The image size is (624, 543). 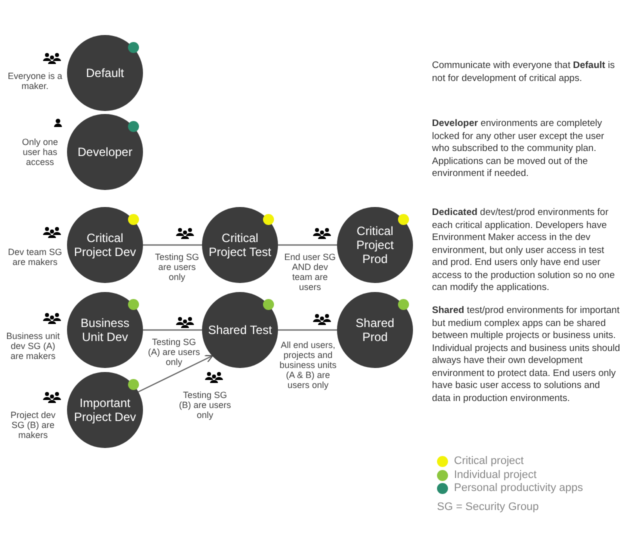 I want to click on environment-name: Critical Project Test, so click(x=240, y=245).